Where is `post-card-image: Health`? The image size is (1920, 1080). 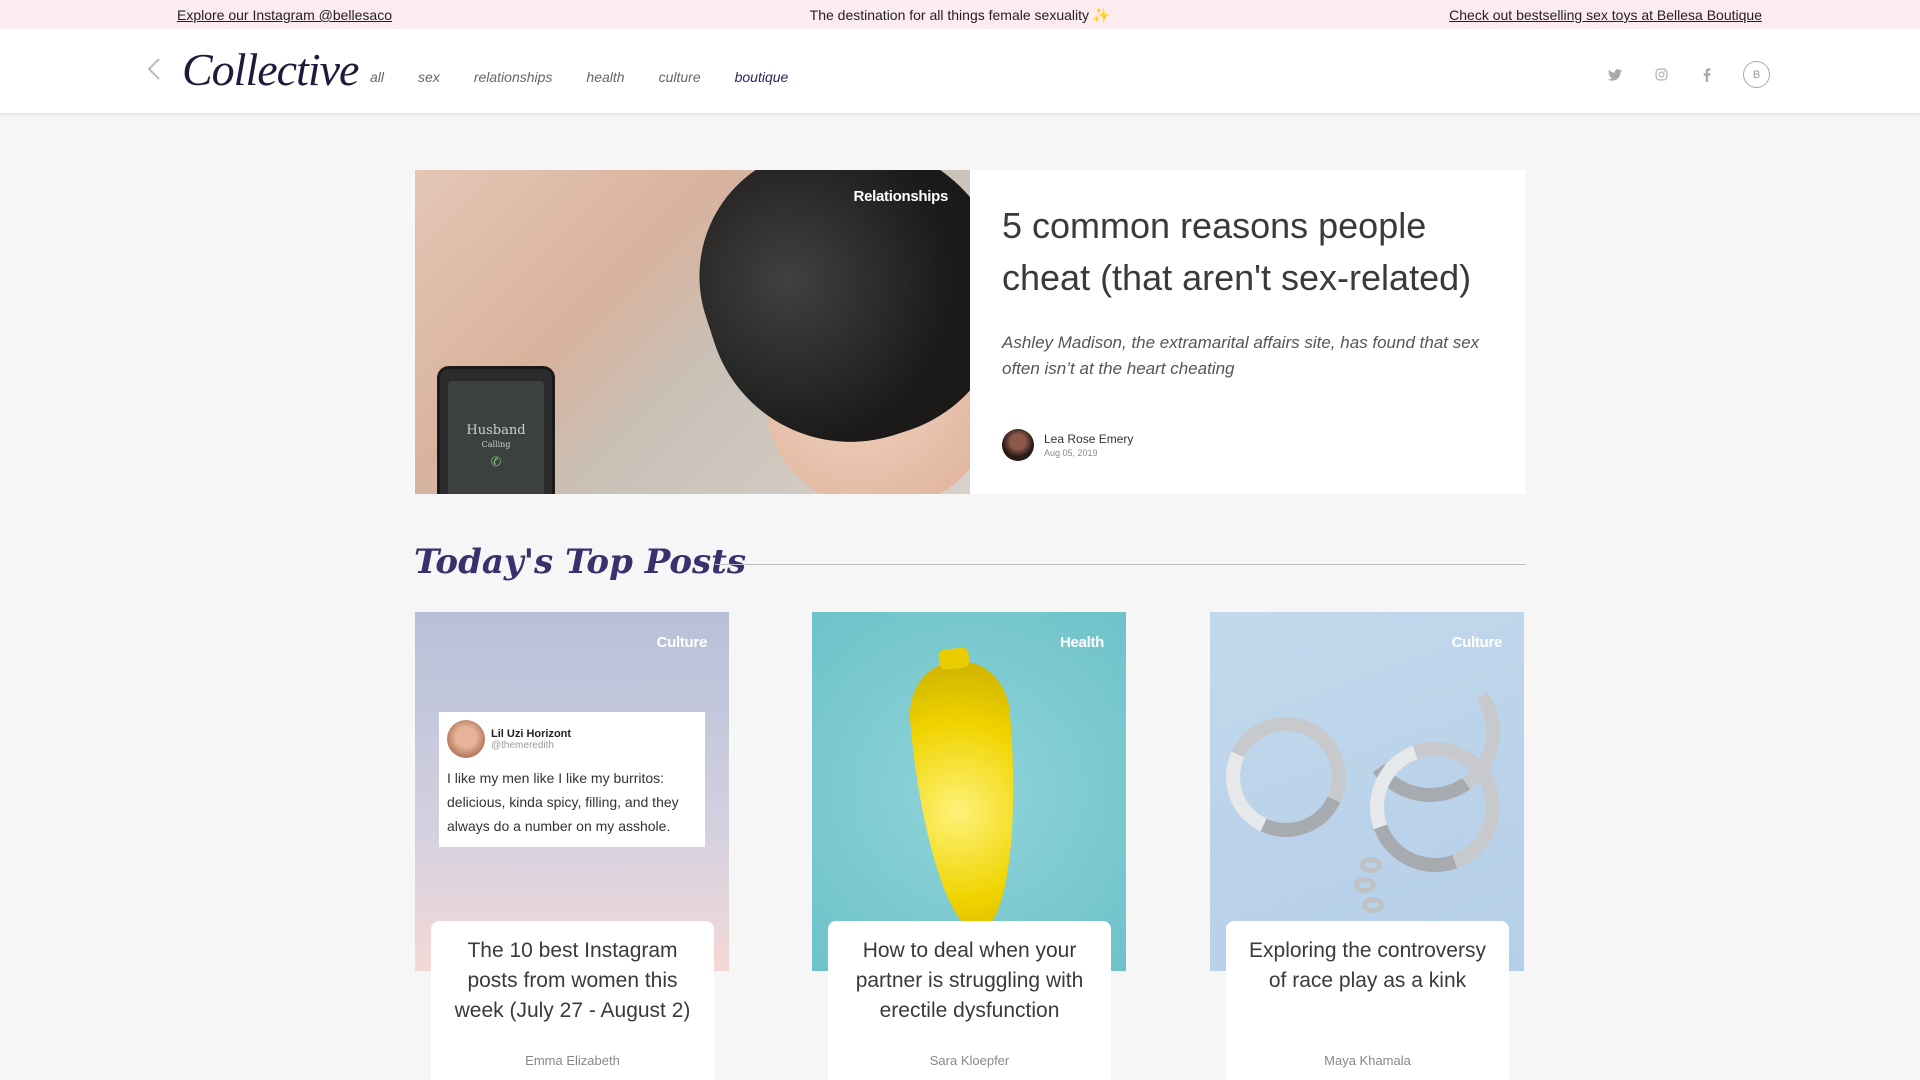
post-card-image: Health is located at coordinates (969, 791).